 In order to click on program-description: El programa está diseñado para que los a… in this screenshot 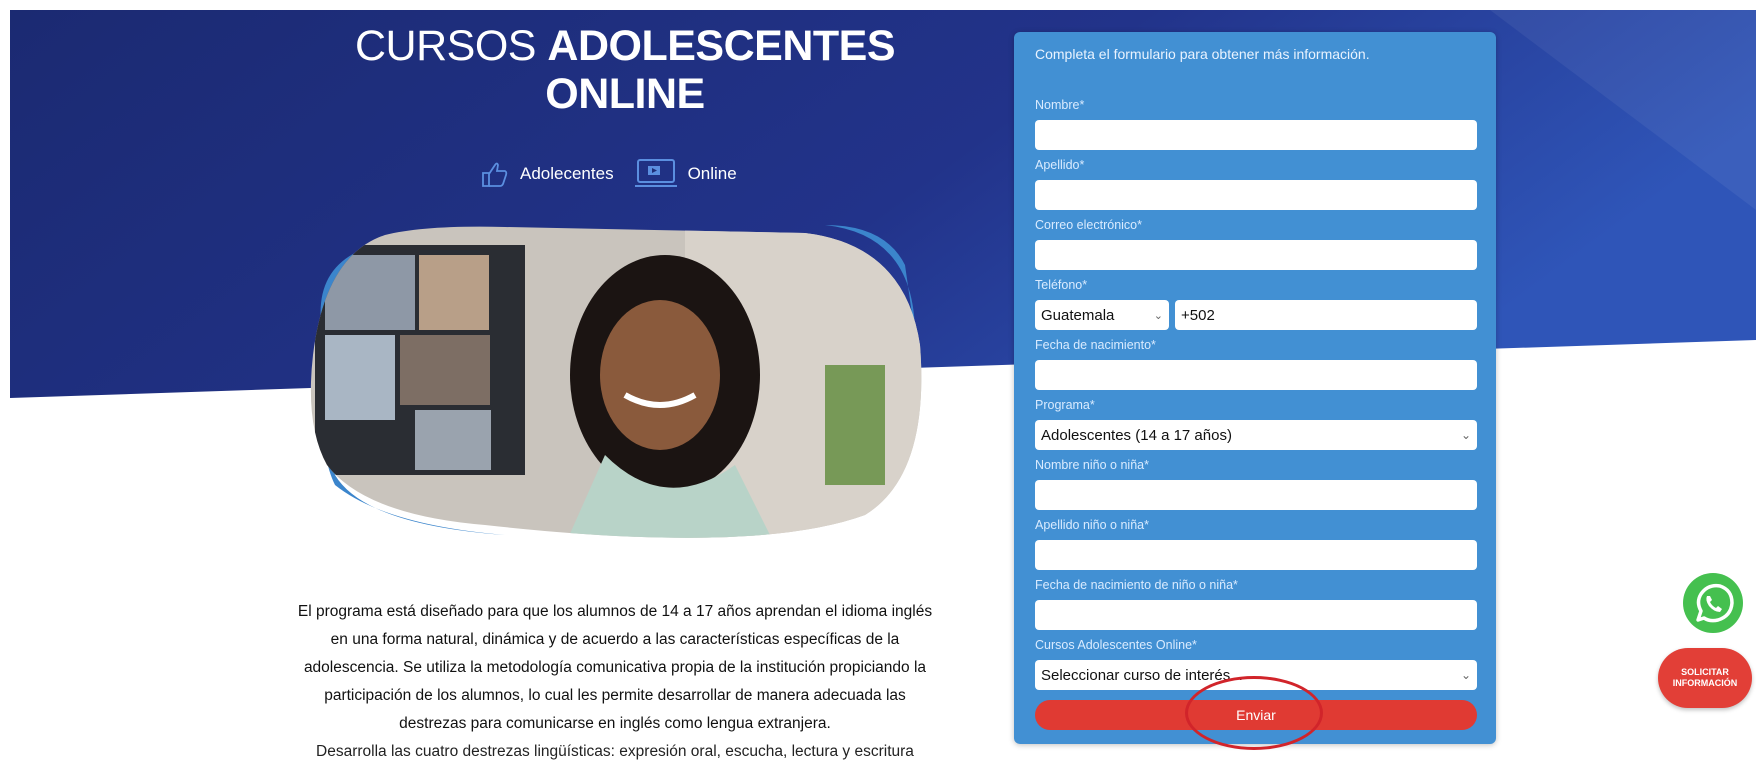, I will do `click(615, 682)`.